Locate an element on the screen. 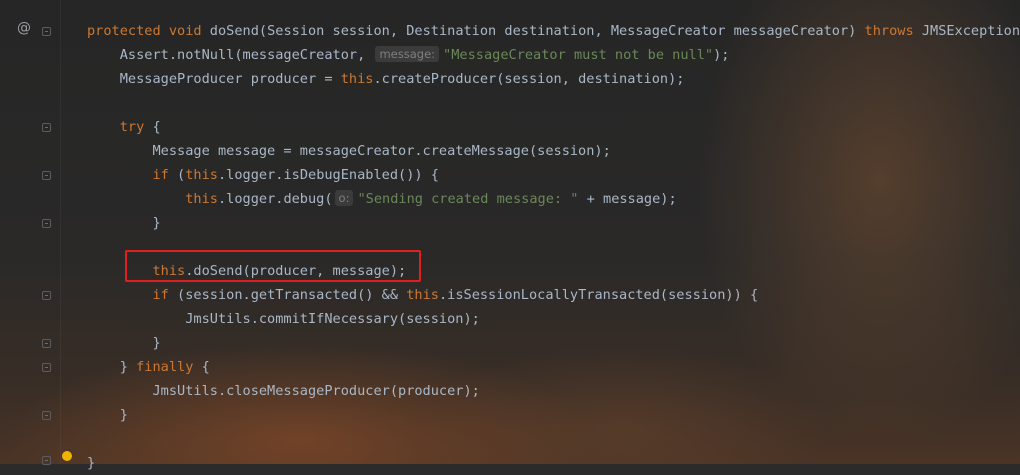 The image size is (1020, 475). code-line-5: try { is located at coordinates (553, 127).